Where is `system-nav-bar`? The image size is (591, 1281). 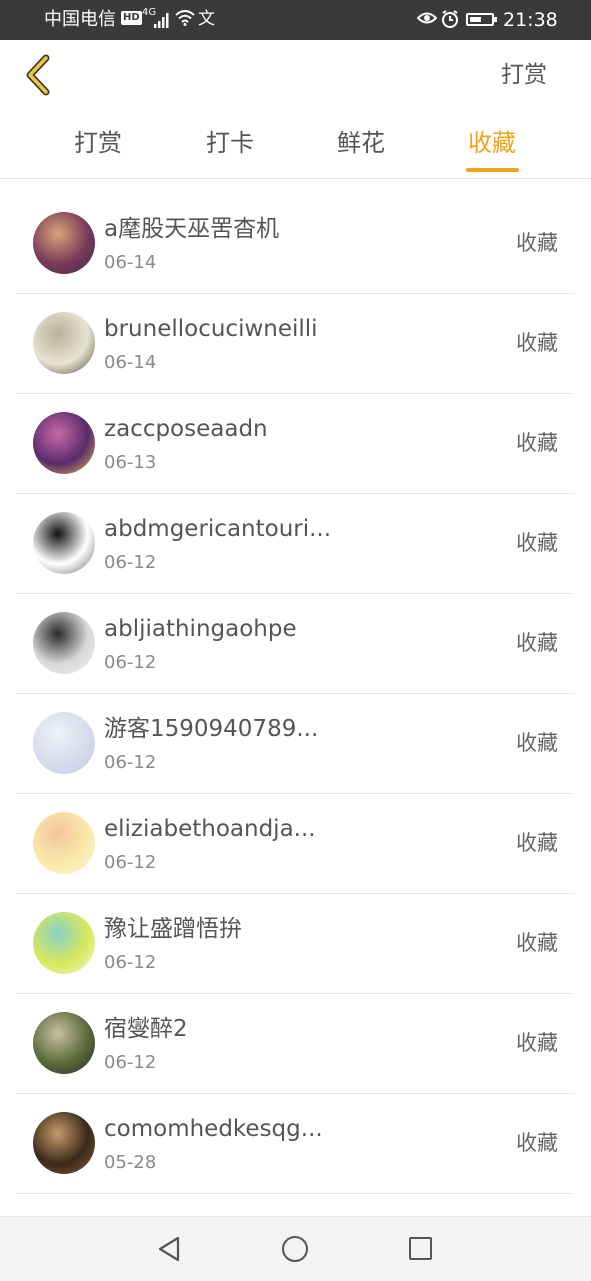
system-nav-bar is located at coordinates (295, 1248).